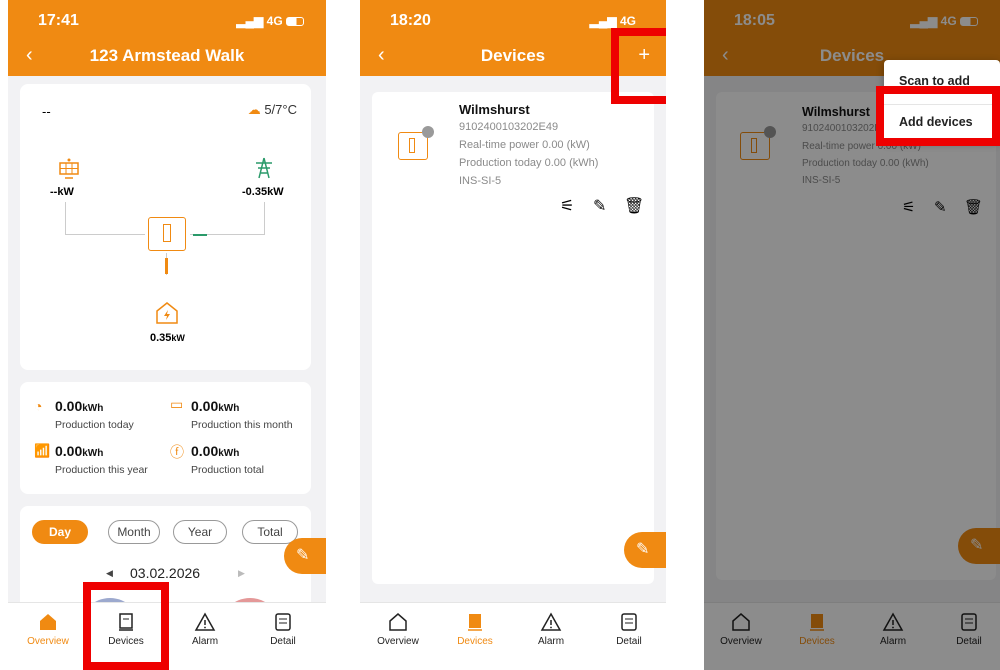 This screenshot has width=1000, height=670. I want to click on device-icon, so click(475, 622).